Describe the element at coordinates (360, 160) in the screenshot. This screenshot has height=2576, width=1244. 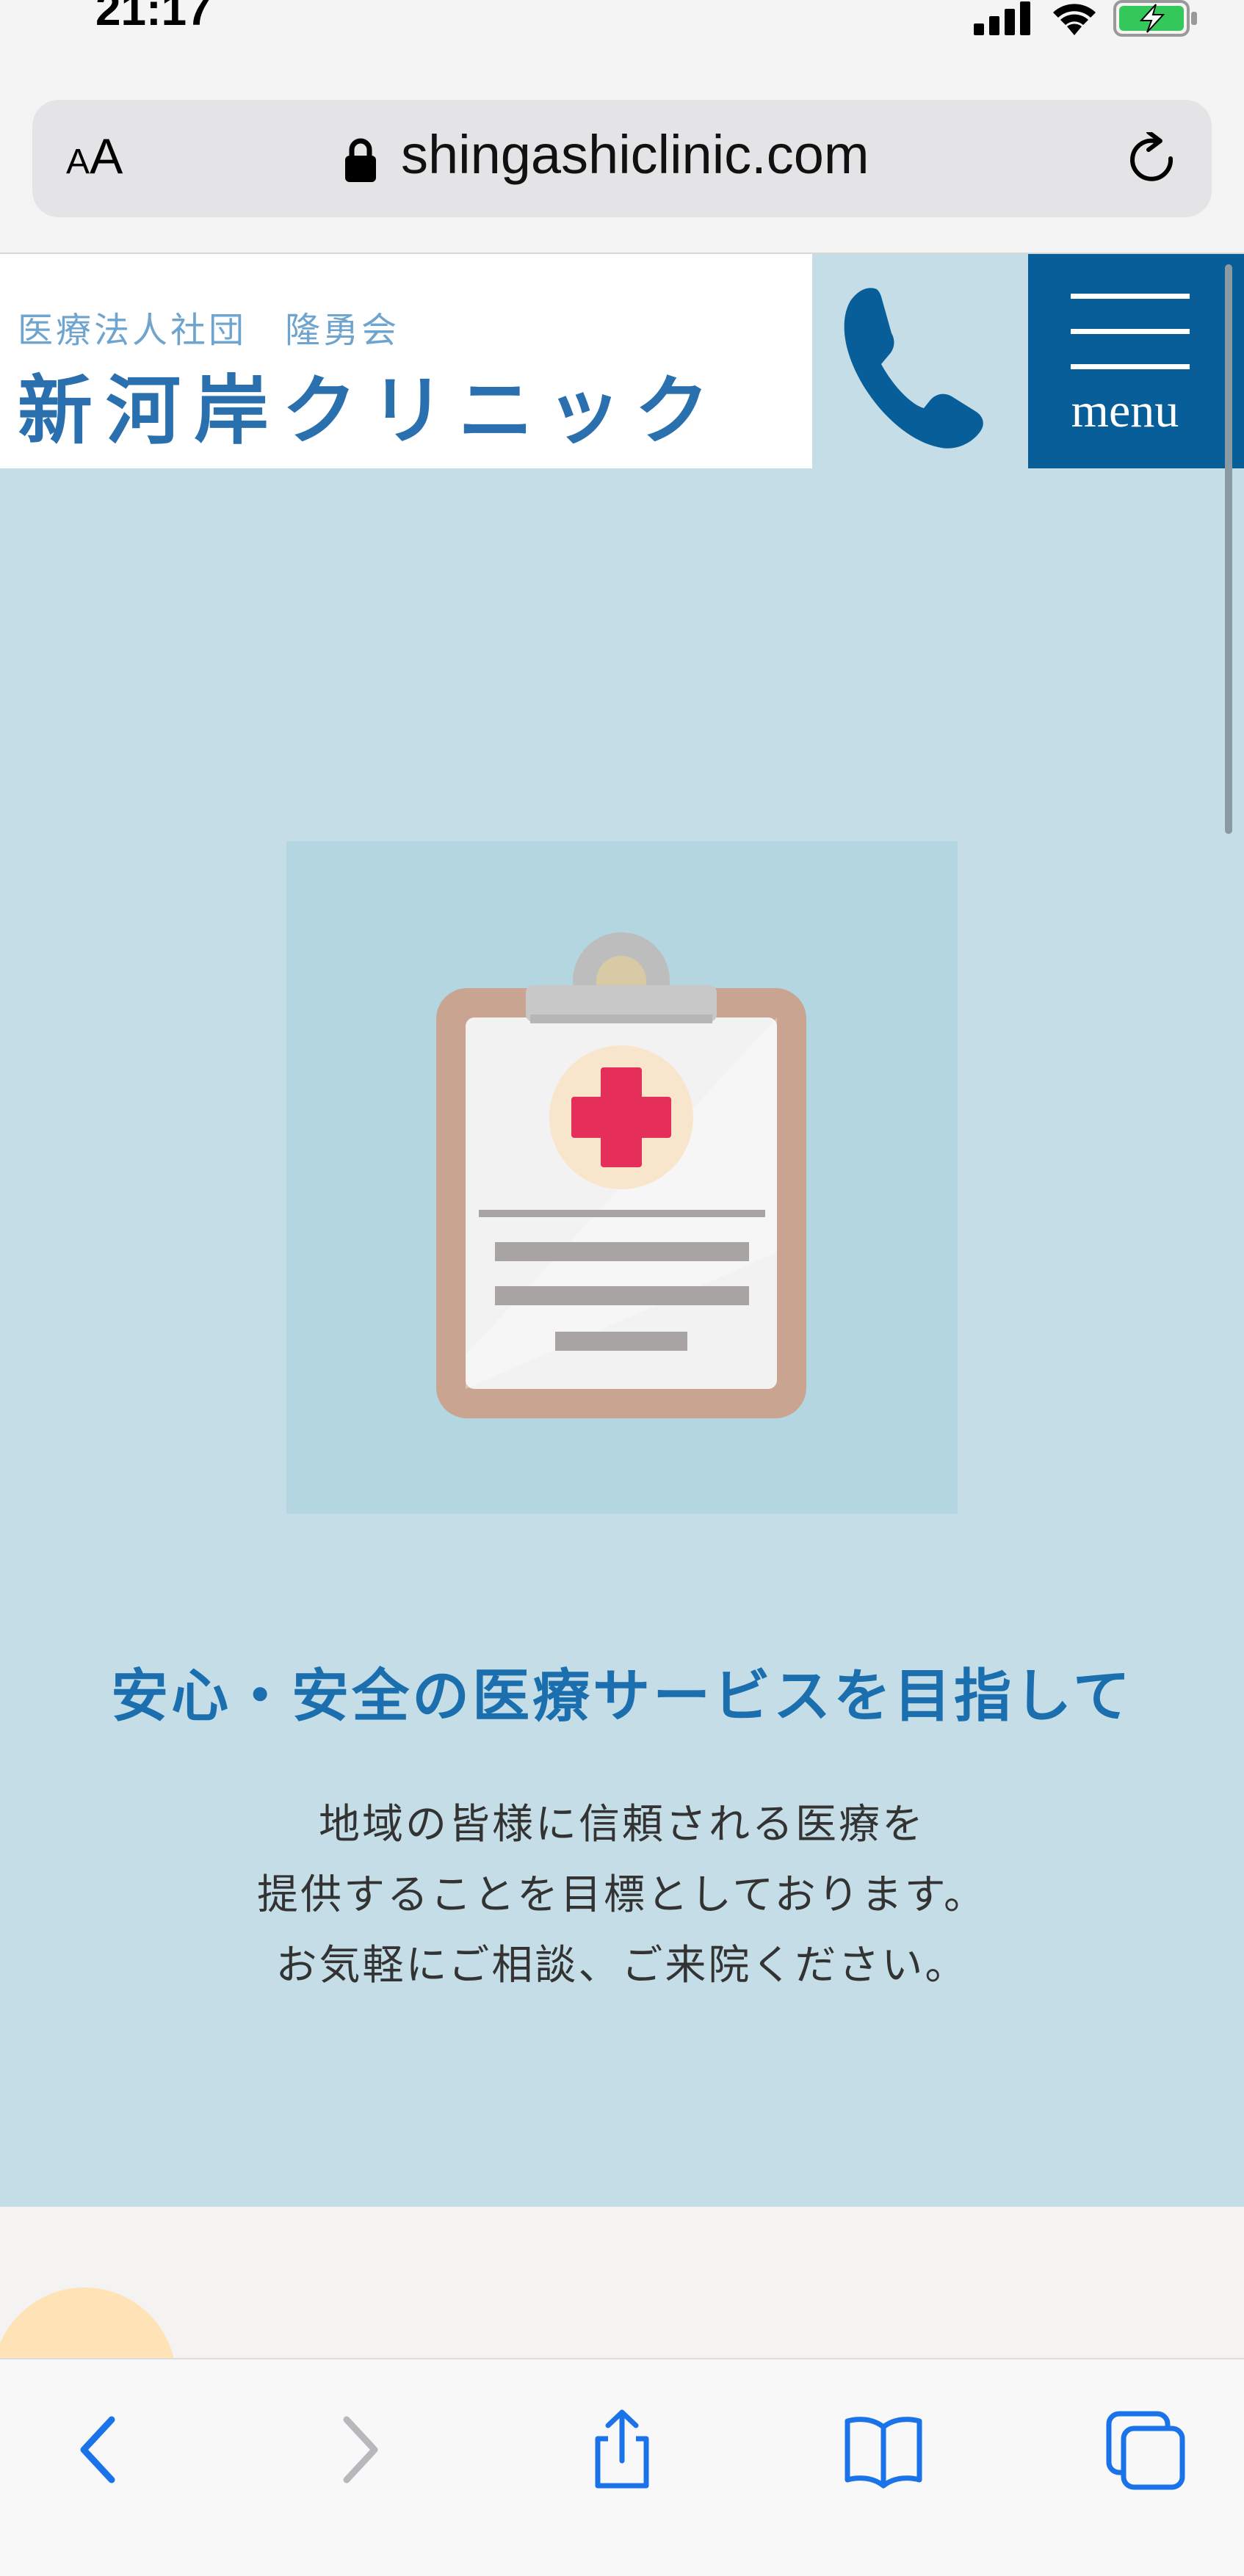
I see `lock-icon` at that location.